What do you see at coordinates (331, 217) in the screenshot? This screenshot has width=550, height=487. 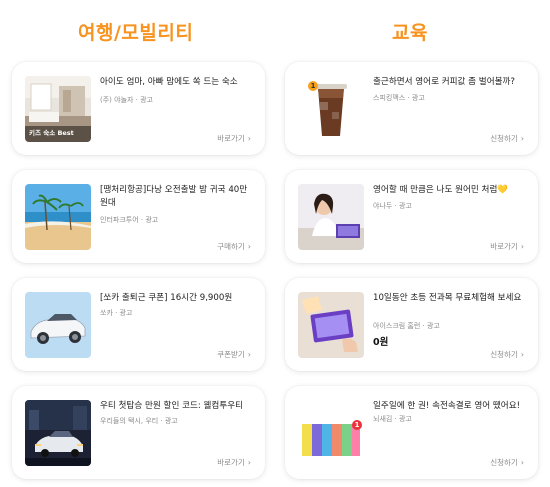 I see `ad-thumbnail-woman-laptop` at bounding box center [331, 217].